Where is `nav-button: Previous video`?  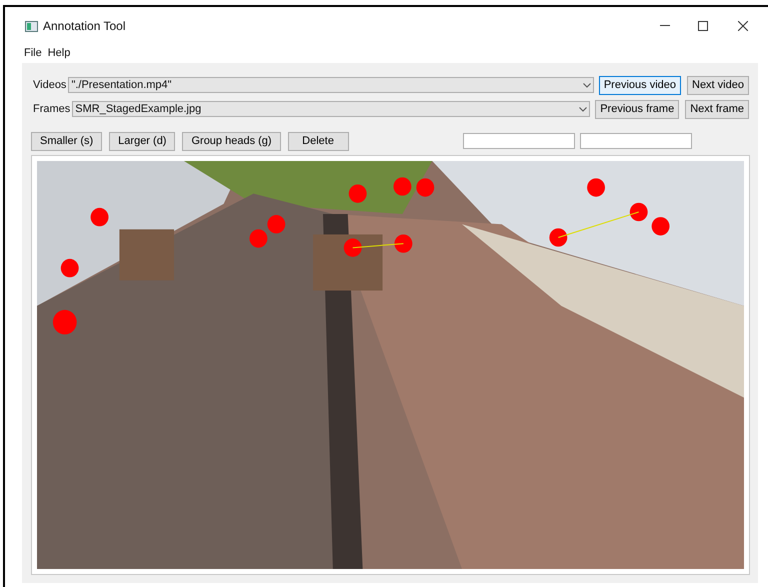 nav-button: Previous video is located at coordinates (639, 85).